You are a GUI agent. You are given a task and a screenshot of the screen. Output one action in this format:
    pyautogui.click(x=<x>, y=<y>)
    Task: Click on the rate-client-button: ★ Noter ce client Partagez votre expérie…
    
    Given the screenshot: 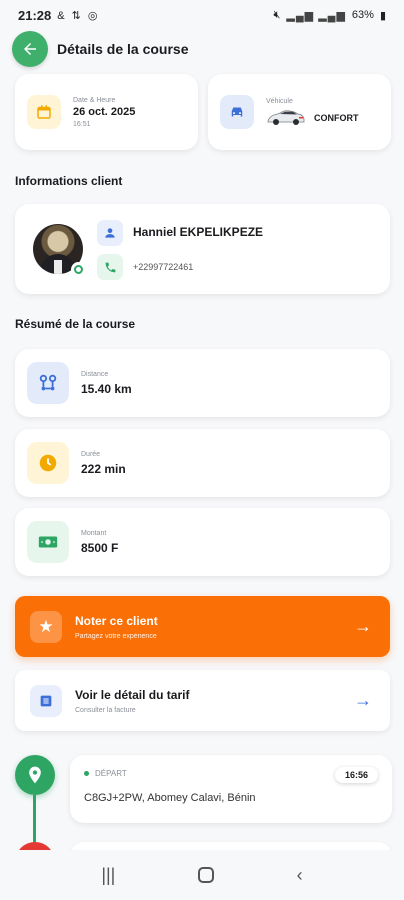 What is the action you would take?
    pyautogui.click(x=202, y=626)
    